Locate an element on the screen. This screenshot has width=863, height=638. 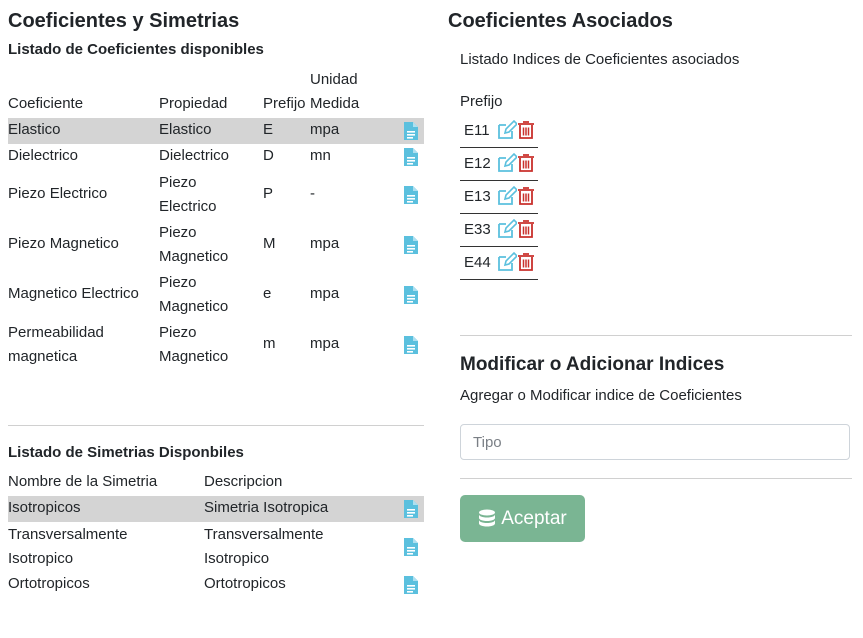
header-prefijo: Prefijo is located at coordinates (284, 103).